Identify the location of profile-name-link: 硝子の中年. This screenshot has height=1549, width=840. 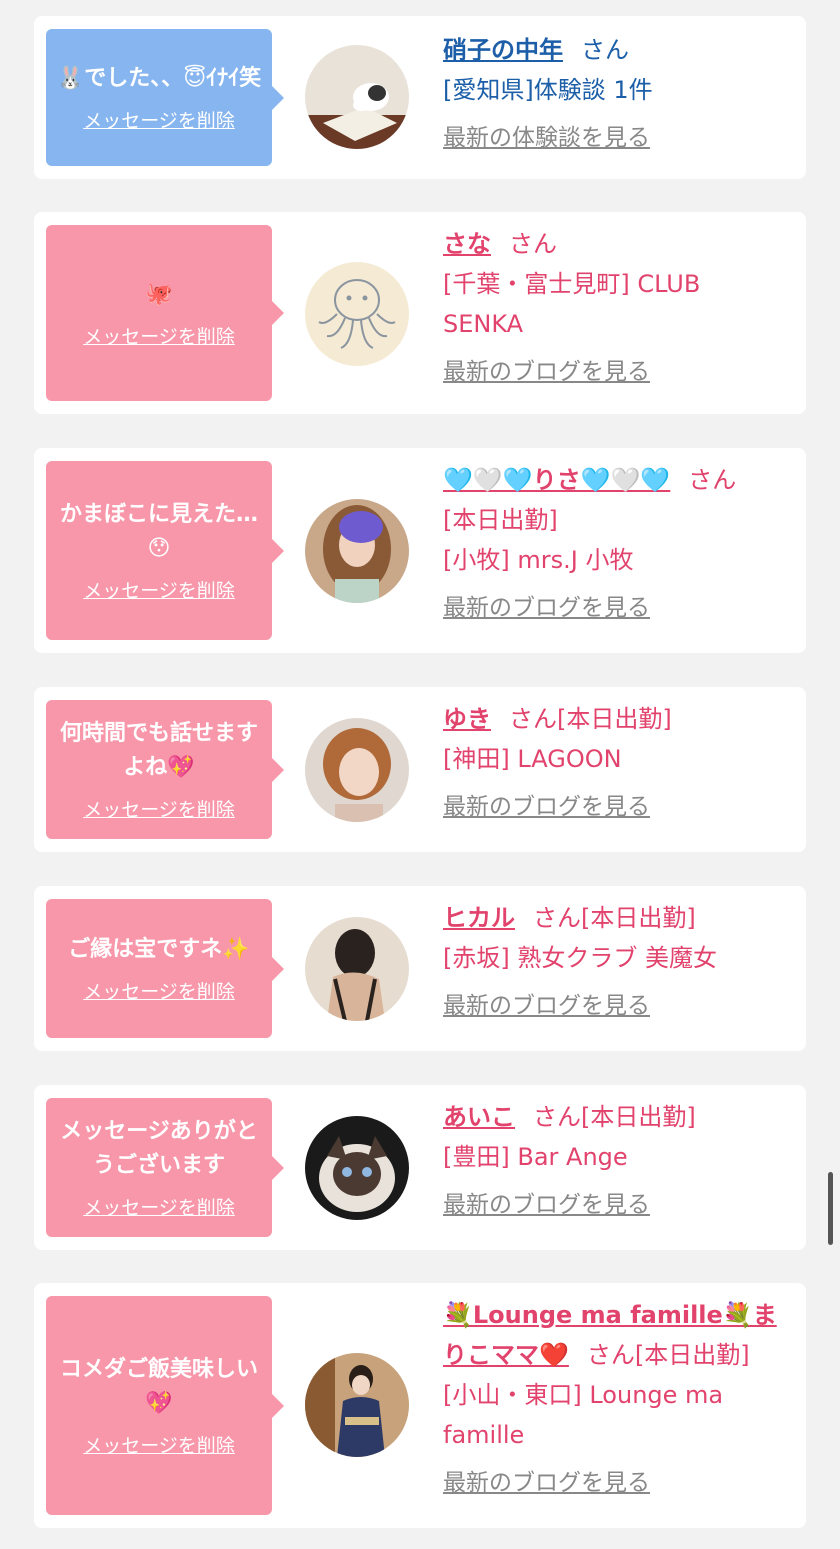
(503, 50).